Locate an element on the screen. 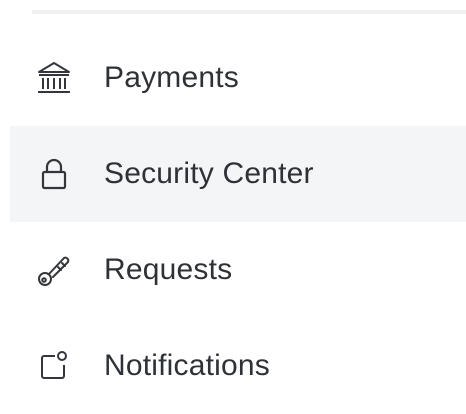 The width and height of the screenshot is (466, 414). notification-icon is located at coordinates (54, 366).